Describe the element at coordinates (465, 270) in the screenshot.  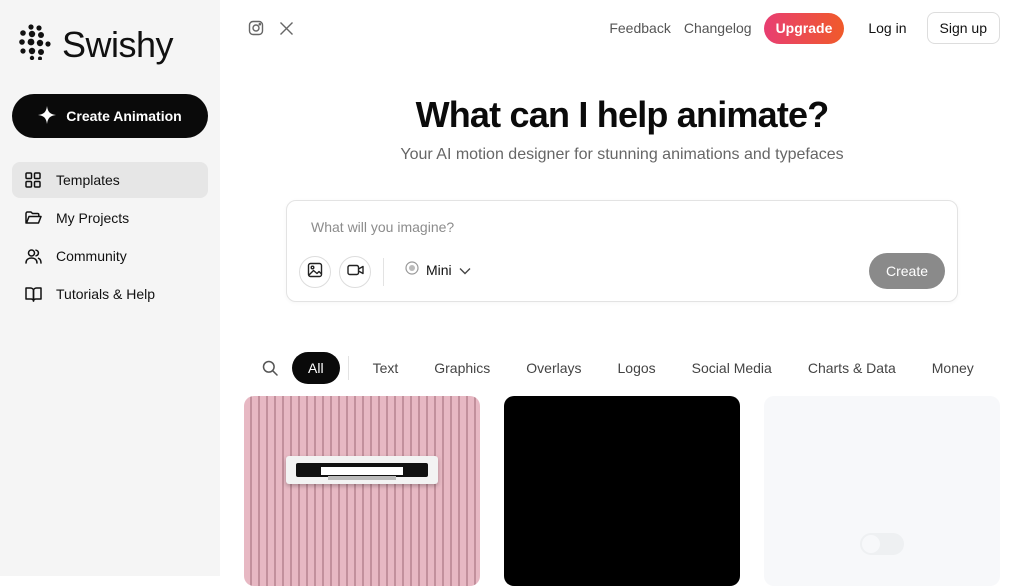
I see `chevron-down-icon` at that location.